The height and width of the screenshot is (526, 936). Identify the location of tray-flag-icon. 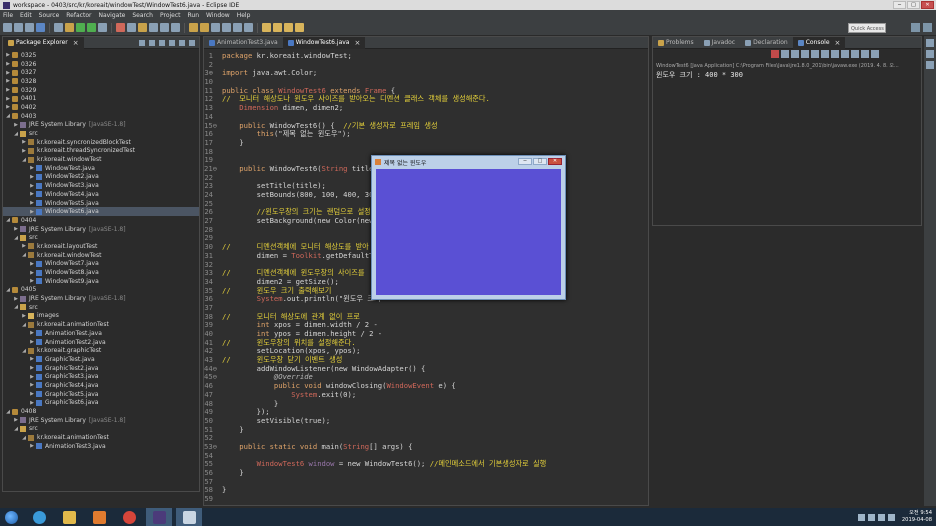
(861, 517).